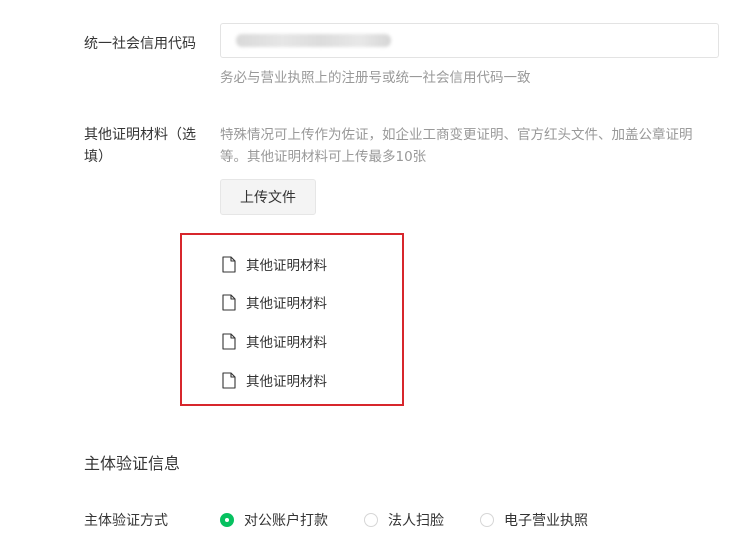 This screenshot has height=557, width=745. What do you see at coordinates (227, 520) in the screenshot?
I see `radio-checked-icon` at bounding box center [227, 520].